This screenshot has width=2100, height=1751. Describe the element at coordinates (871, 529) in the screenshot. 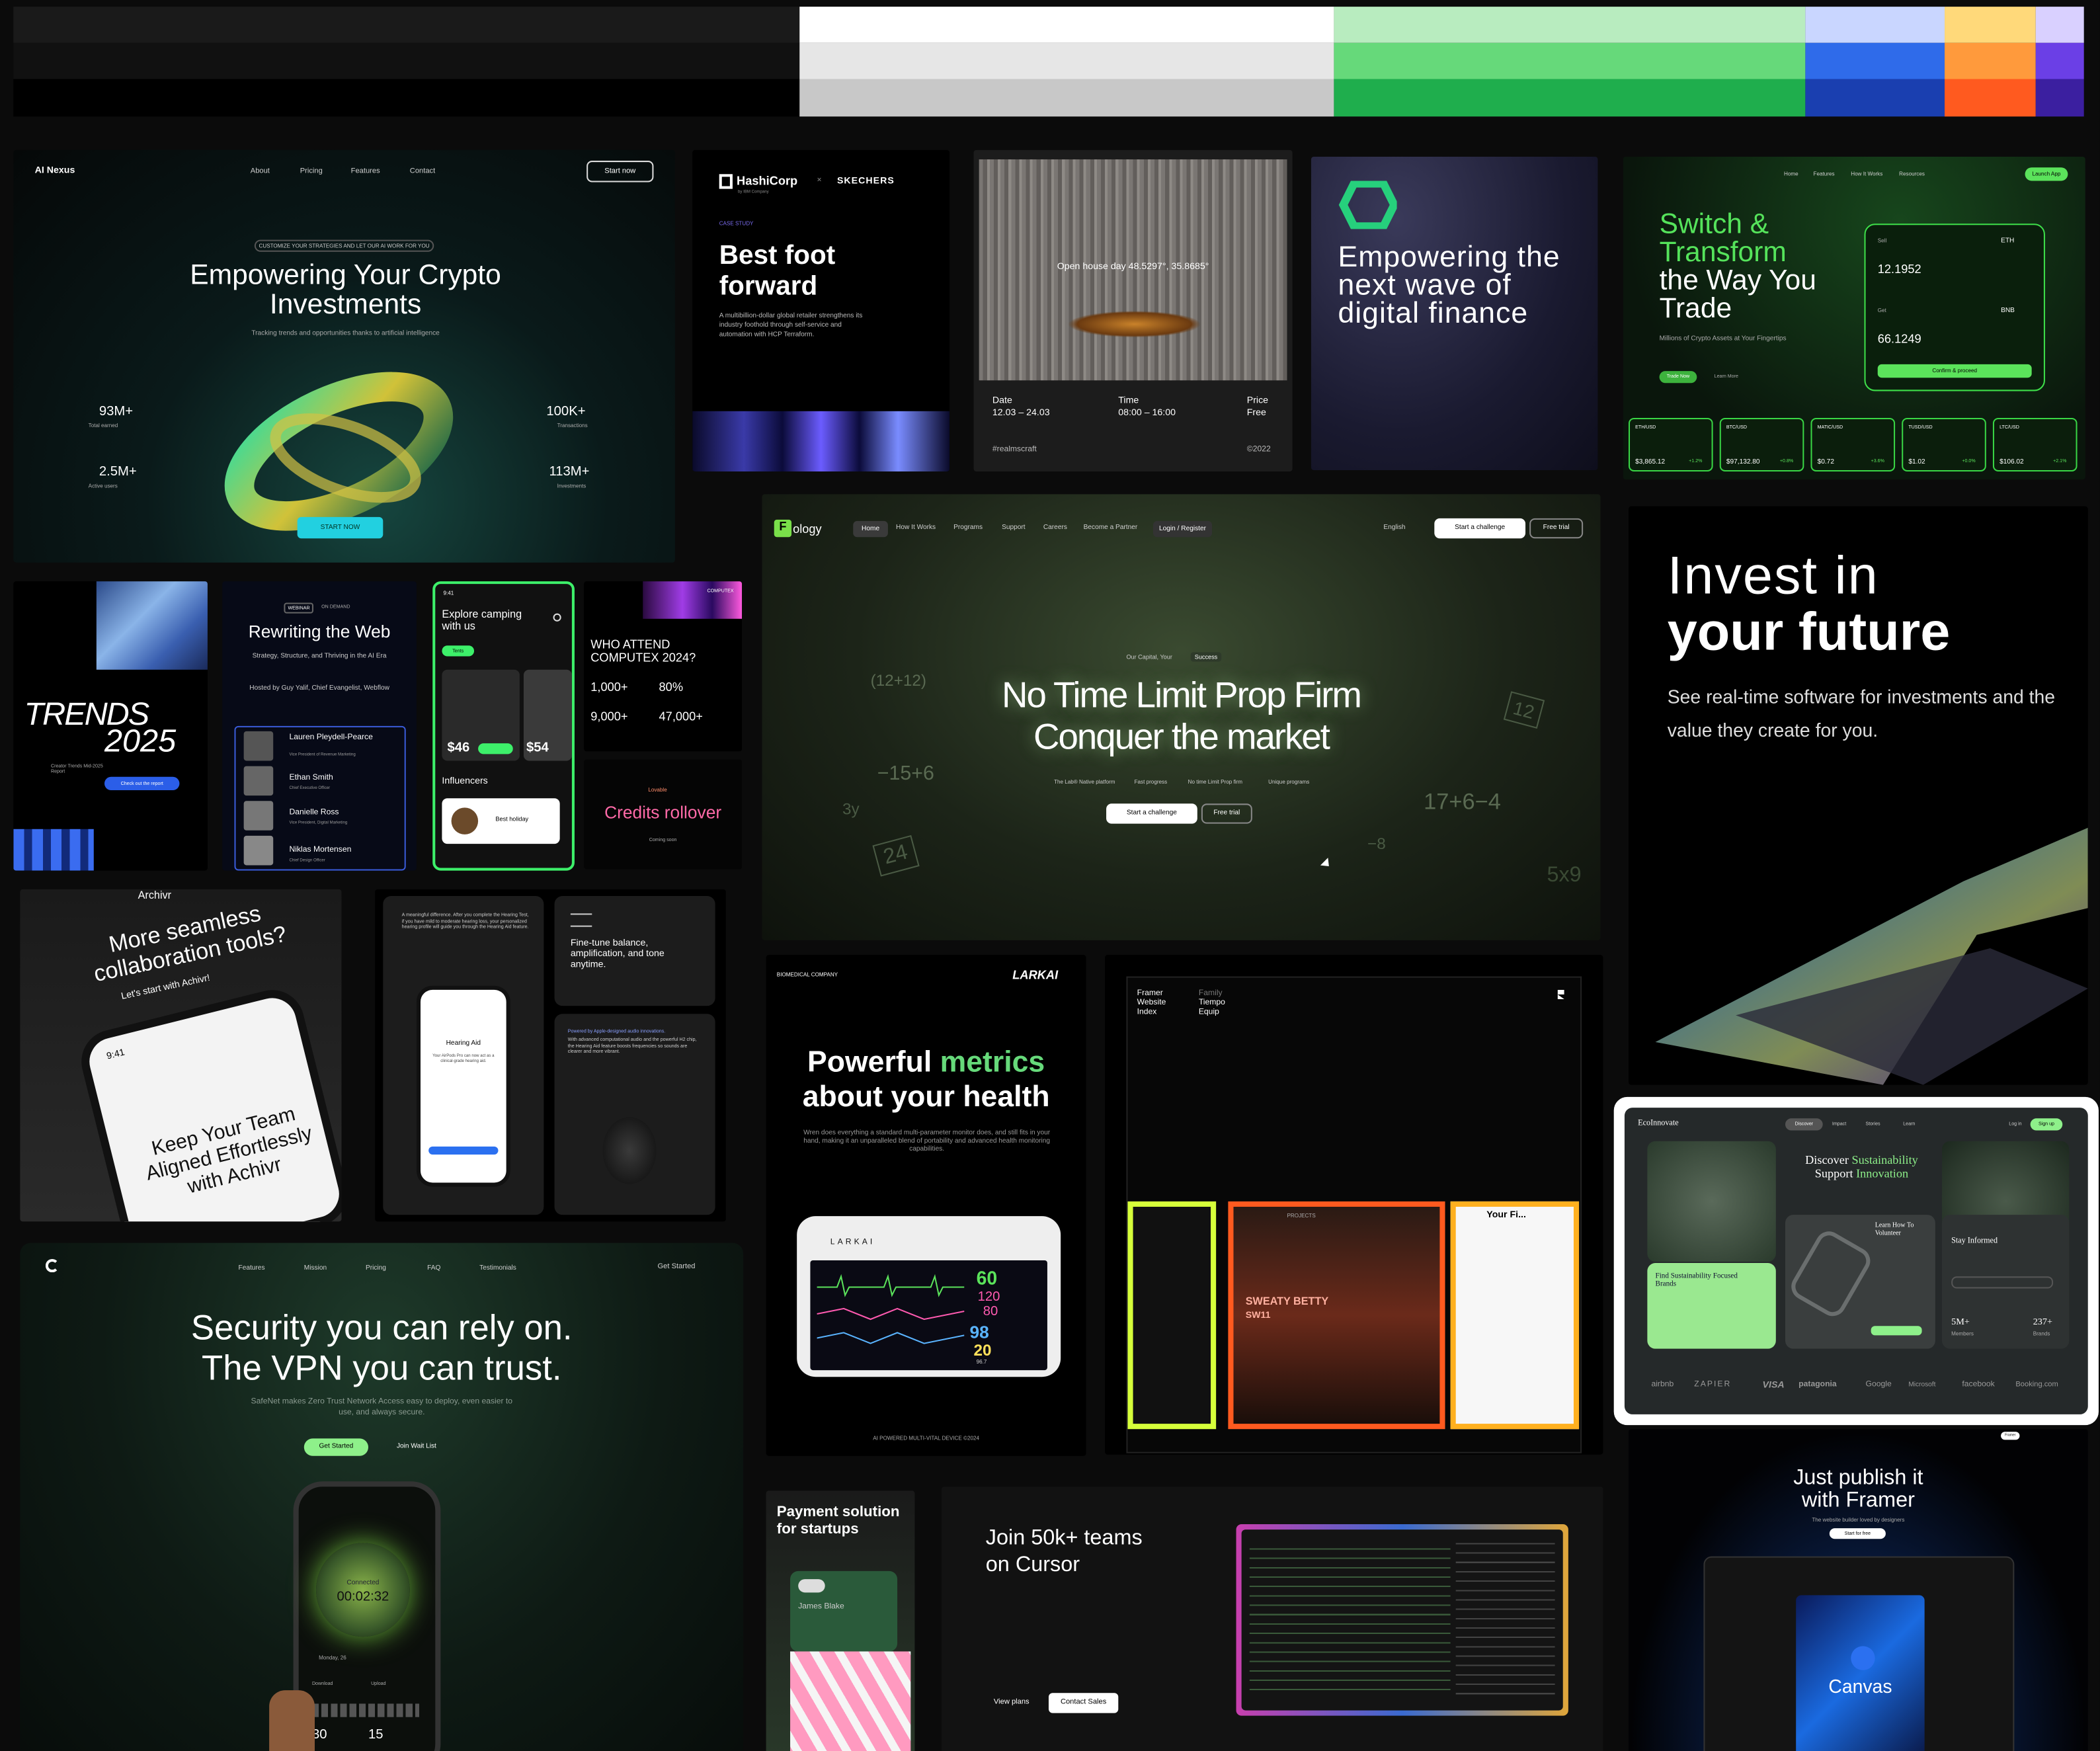

I see `fxology-nav-home: Home` at that location.